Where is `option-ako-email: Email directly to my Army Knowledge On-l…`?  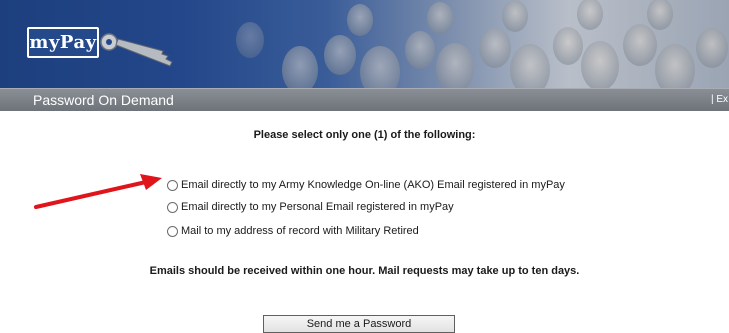 option-ako-email: Email directly to my Army Knowledge On-l… is located at coordinates (366, 185).